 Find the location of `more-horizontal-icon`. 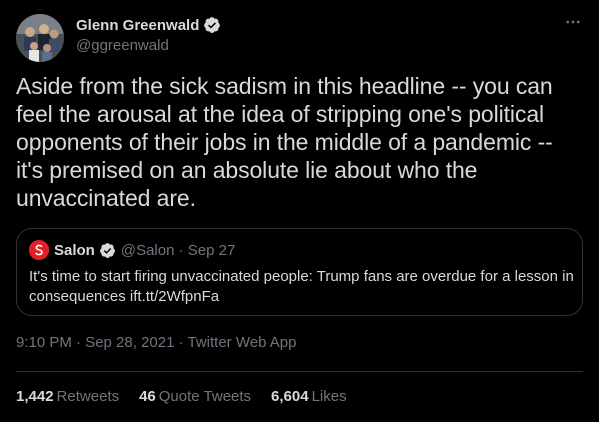

more-horizontal-icon is located at coordinates (573, 22).